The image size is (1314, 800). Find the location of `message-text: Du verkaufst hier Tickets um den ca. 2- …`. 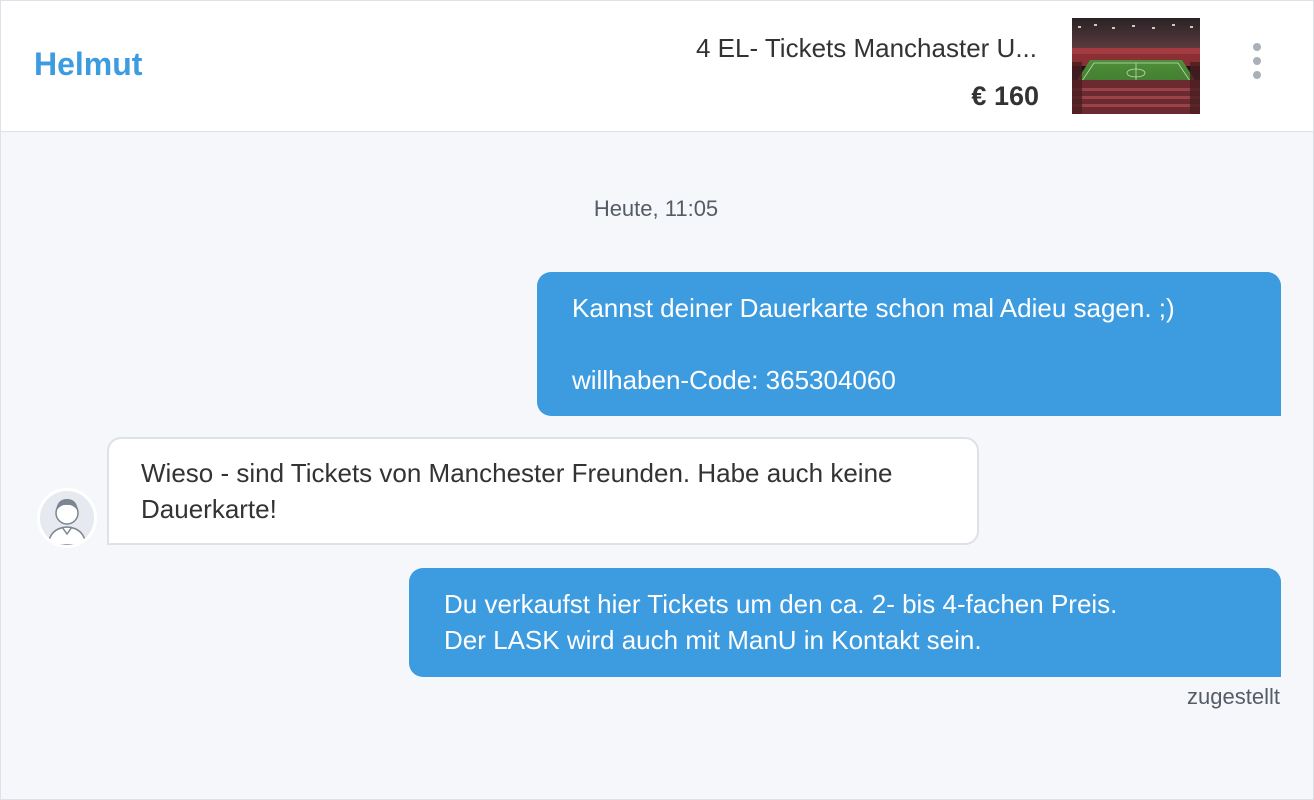

message-text: Du verkaufst hier Tickets um den ca. 2- … is located at coordinates (781, 604).